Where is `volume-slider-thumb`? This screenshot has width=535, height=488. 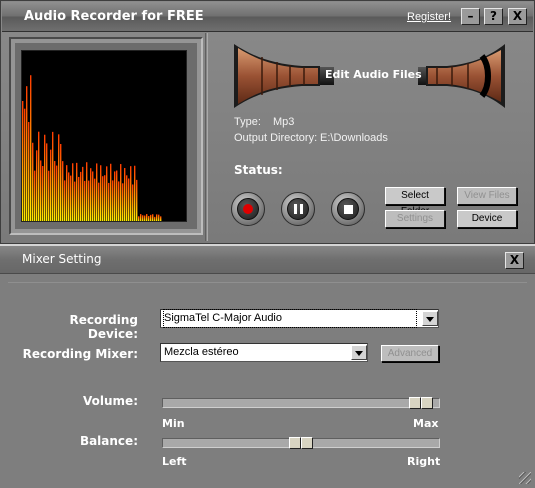
volume-slider-thumb is located at coordinates (415, 403).